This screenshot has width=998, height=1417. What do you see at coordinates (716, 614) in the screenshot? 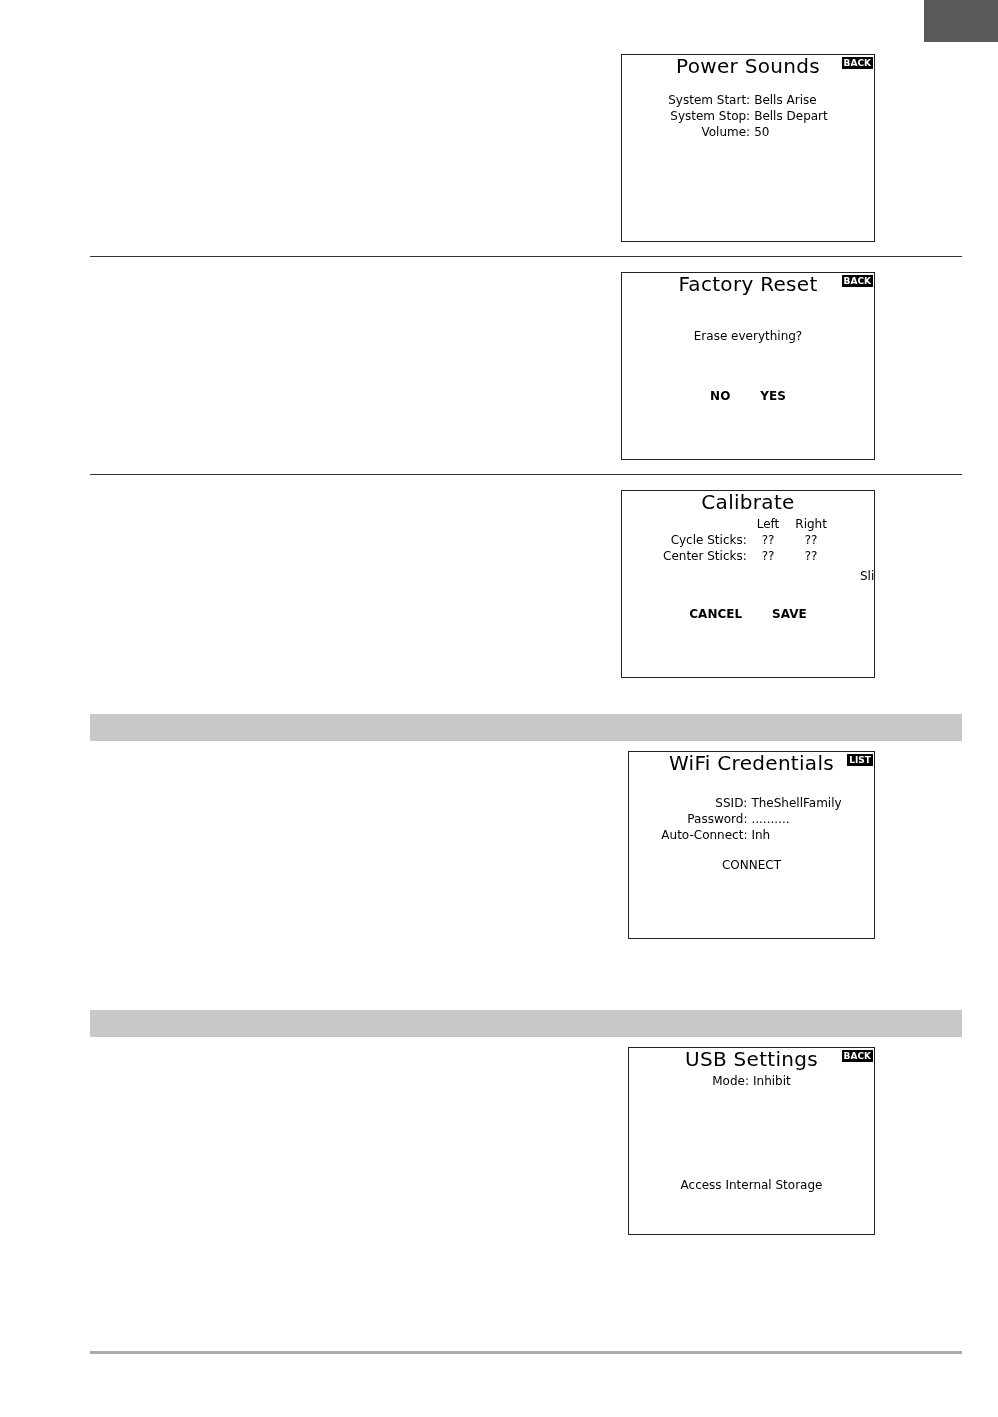
I see `action-option: CANCEL` at bounding box center [716, 614].